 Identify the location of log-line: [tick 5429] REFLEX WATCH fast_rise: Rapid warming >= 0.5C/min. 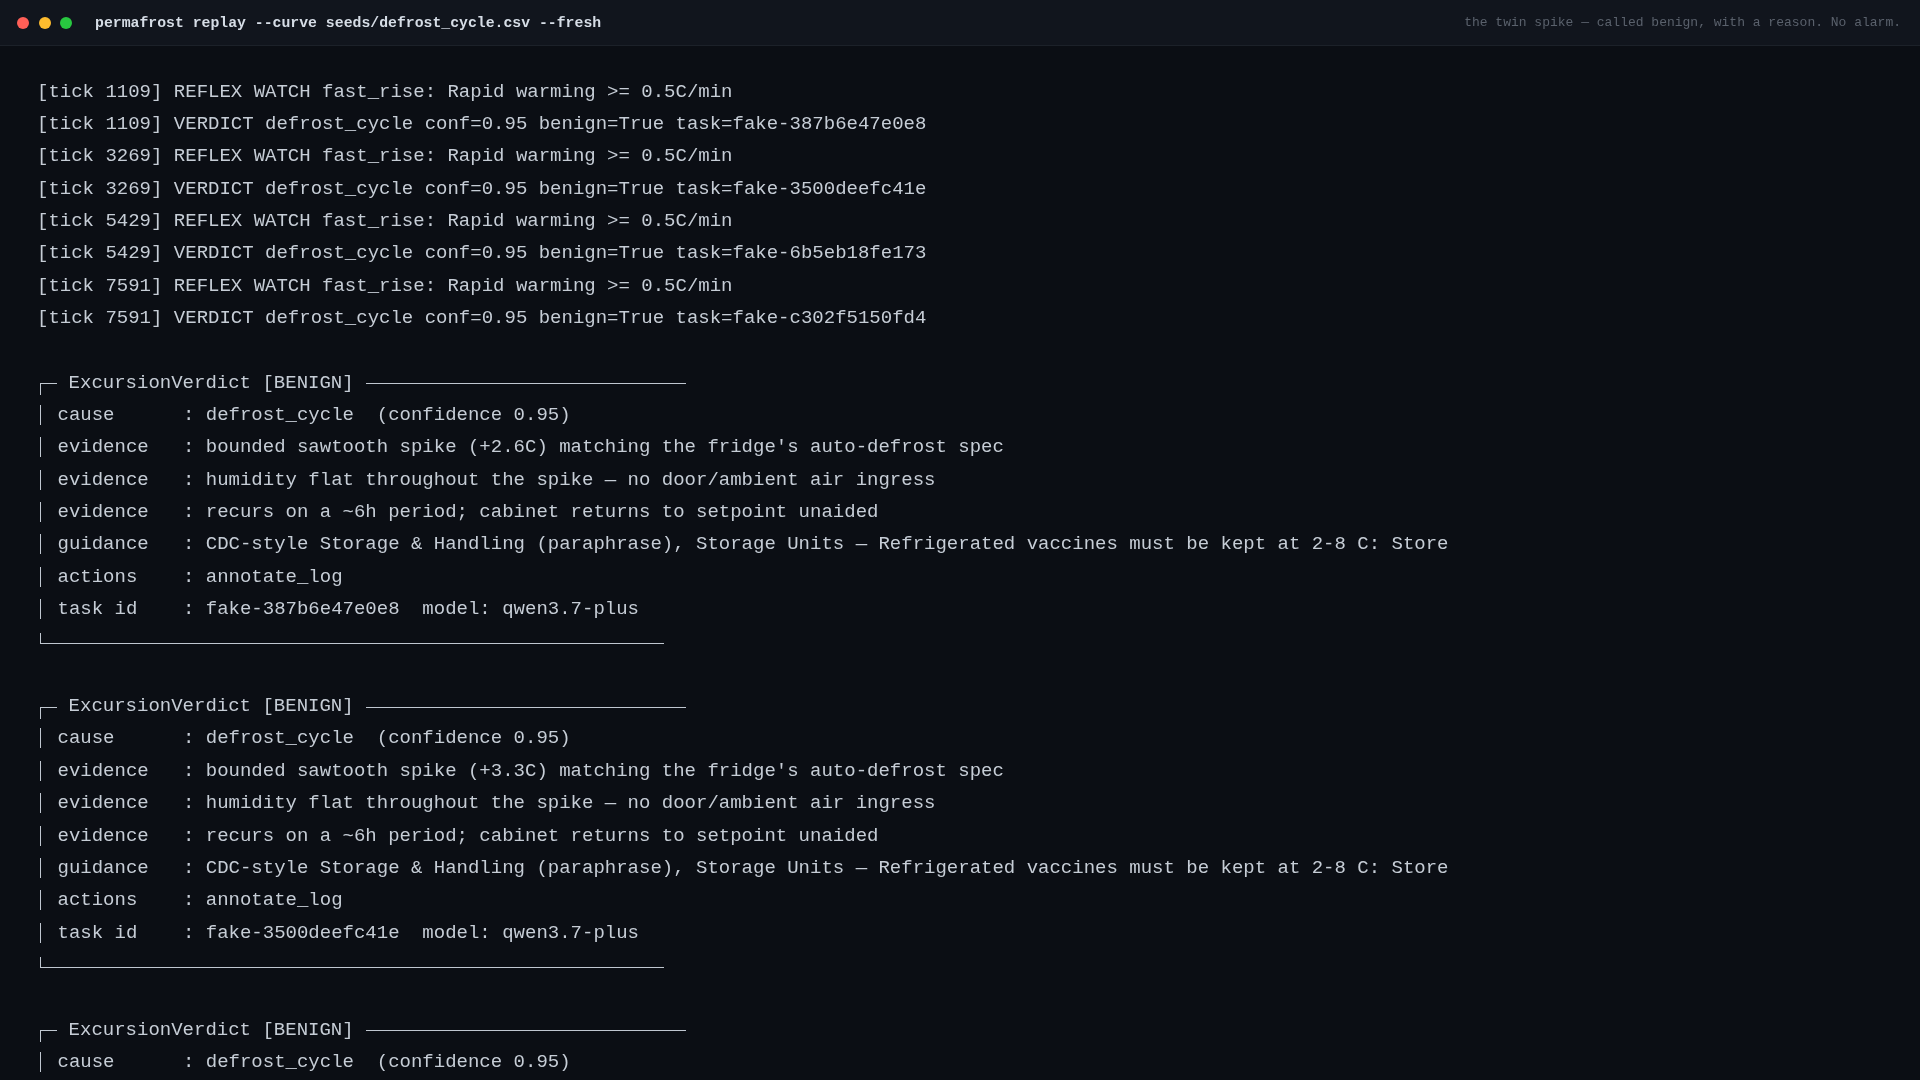
(385, 221).